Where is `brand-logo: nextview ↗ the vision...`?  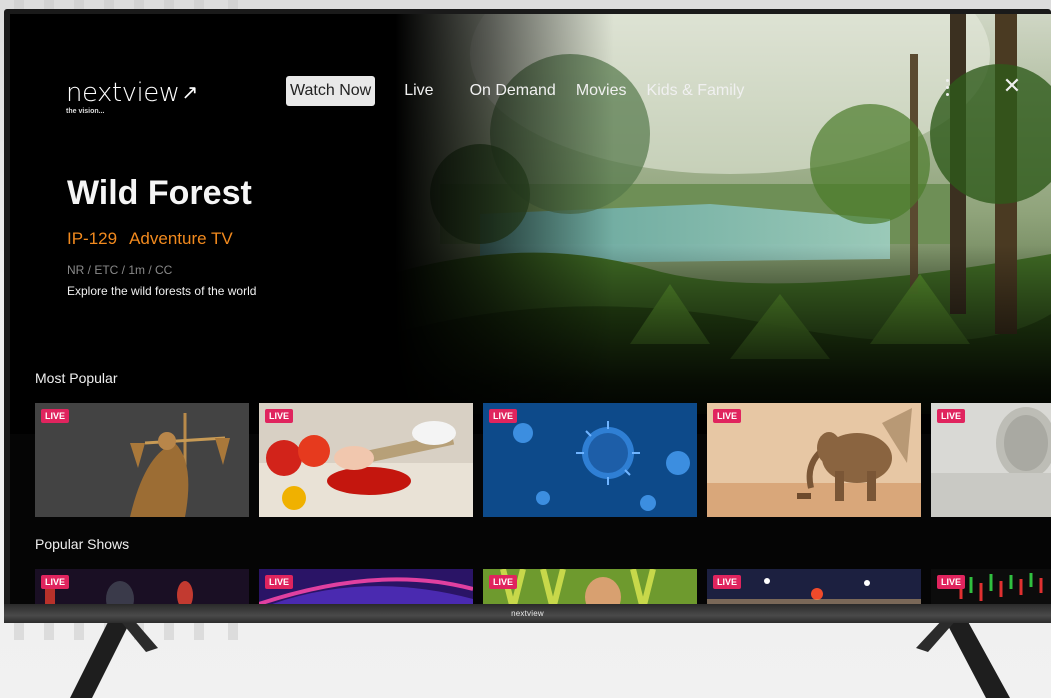 brand-logo: nextview ↗ the vision... is located at coordinates (132, 96).